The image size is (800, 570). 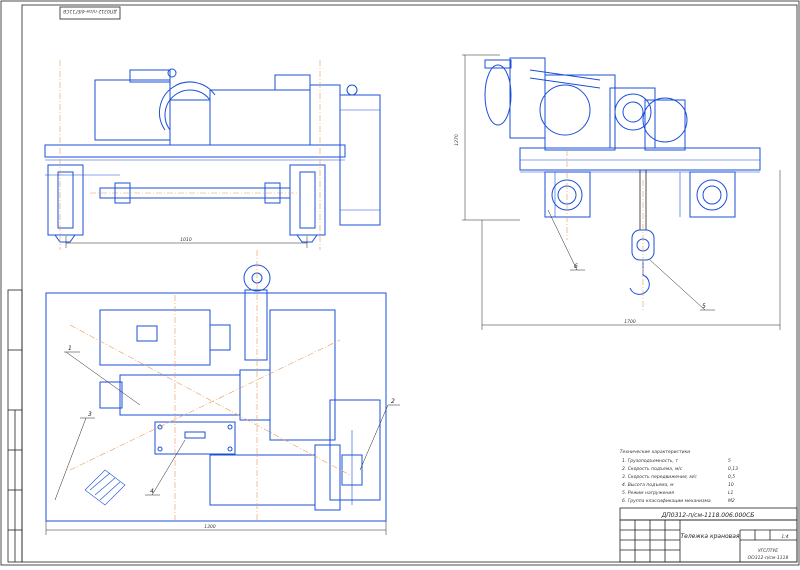 I want to click on spec-value-4: 10, so click(x=731, y=485).